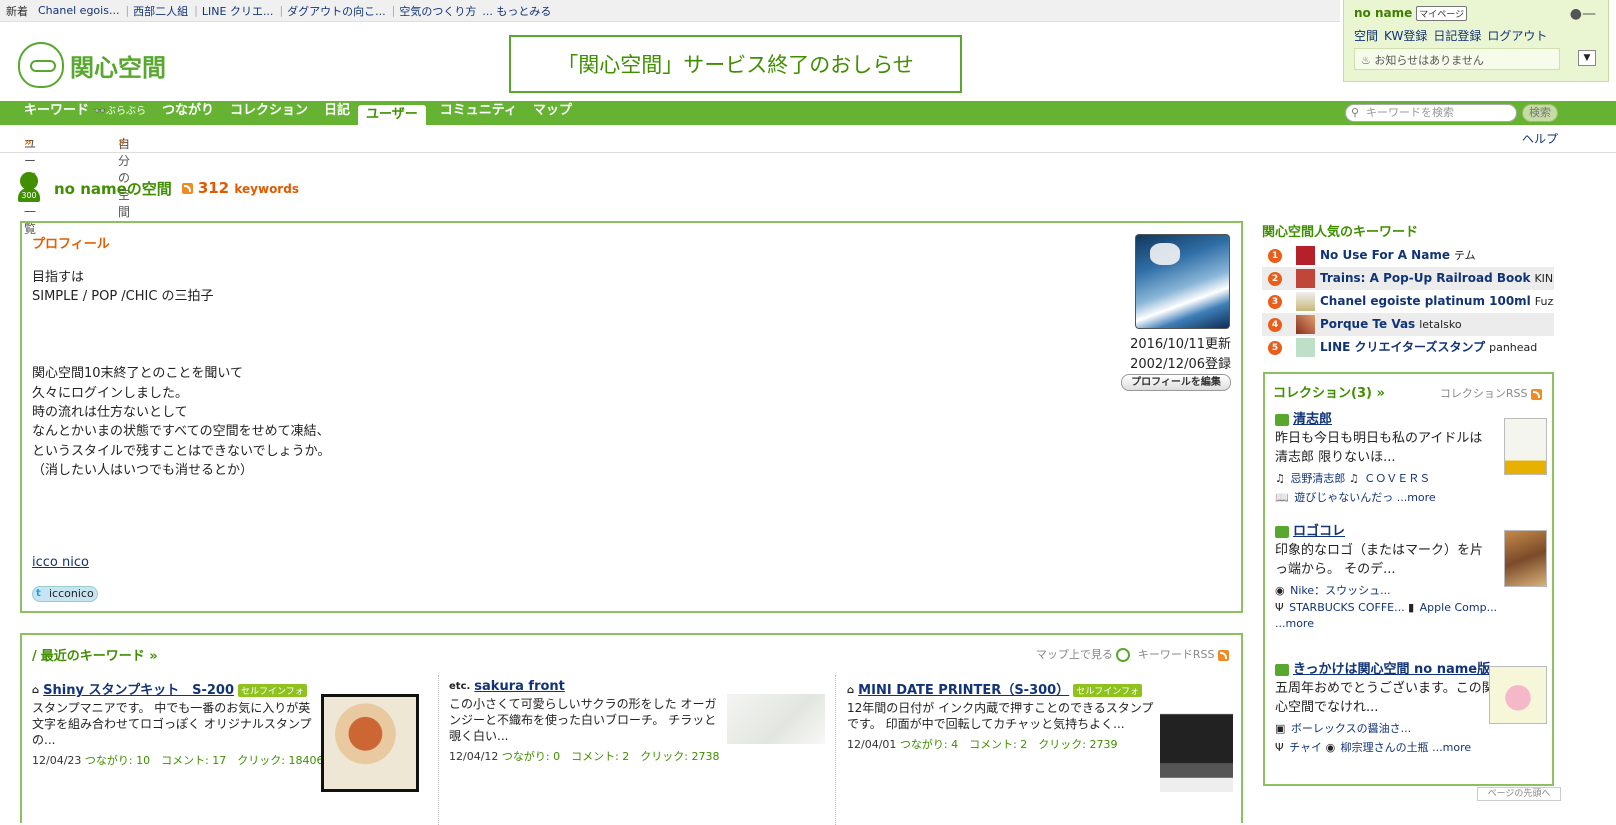  What do you see at coordinates (1408, 301) in the screenshot?
I see `popular-item: 3 Chanel egoiste platinum 100mlFuzzio` at bounding box center [1408, 301].